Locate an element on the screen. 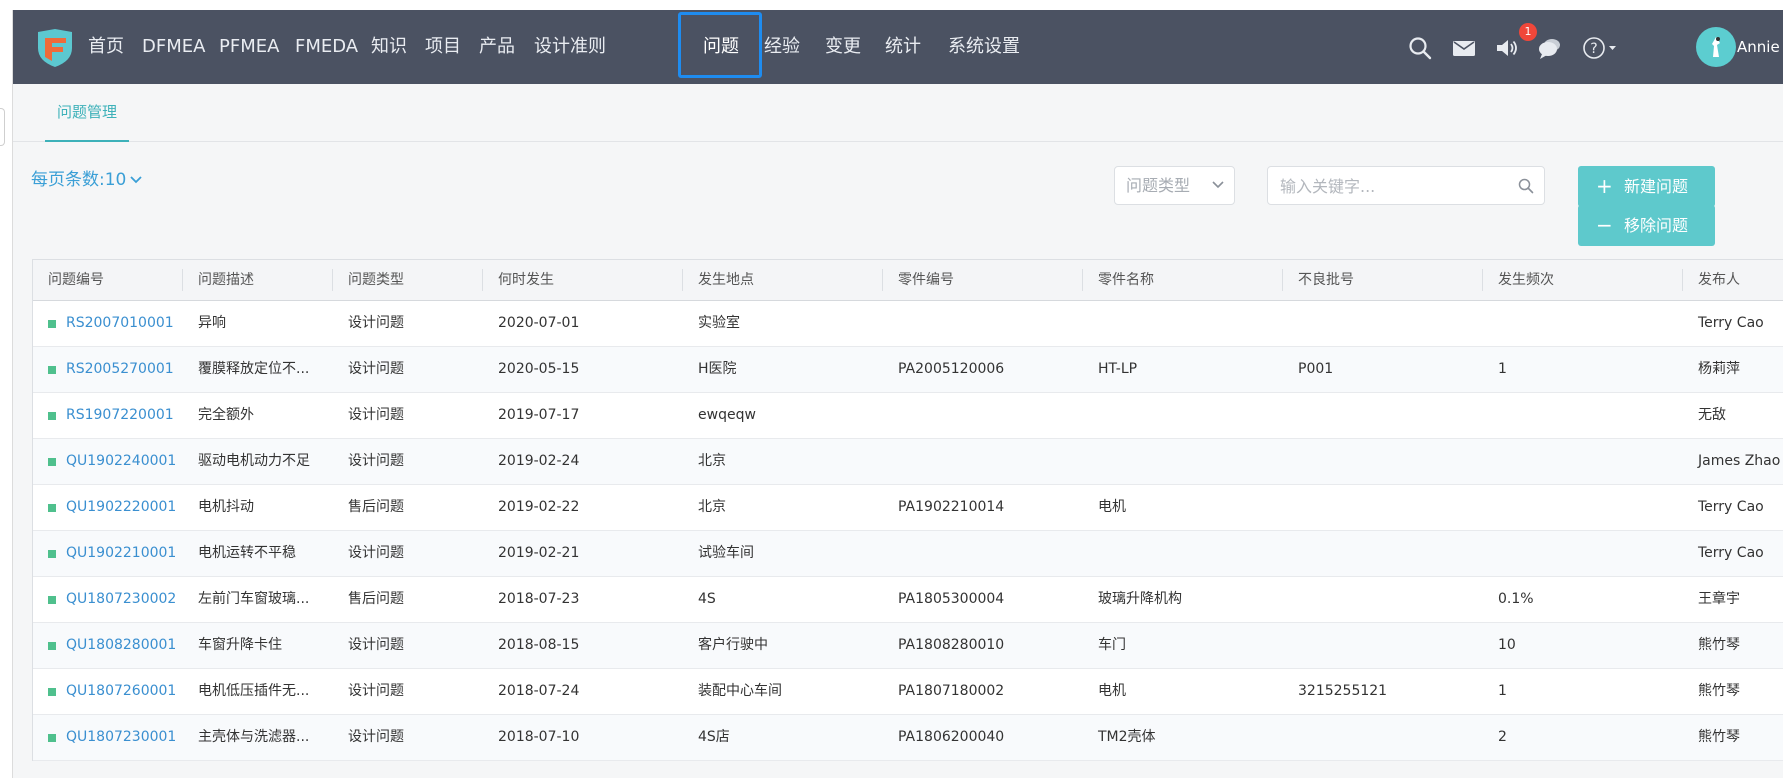  cell-publisher: 熊竹琴 is located at coordinates (1719, 691).